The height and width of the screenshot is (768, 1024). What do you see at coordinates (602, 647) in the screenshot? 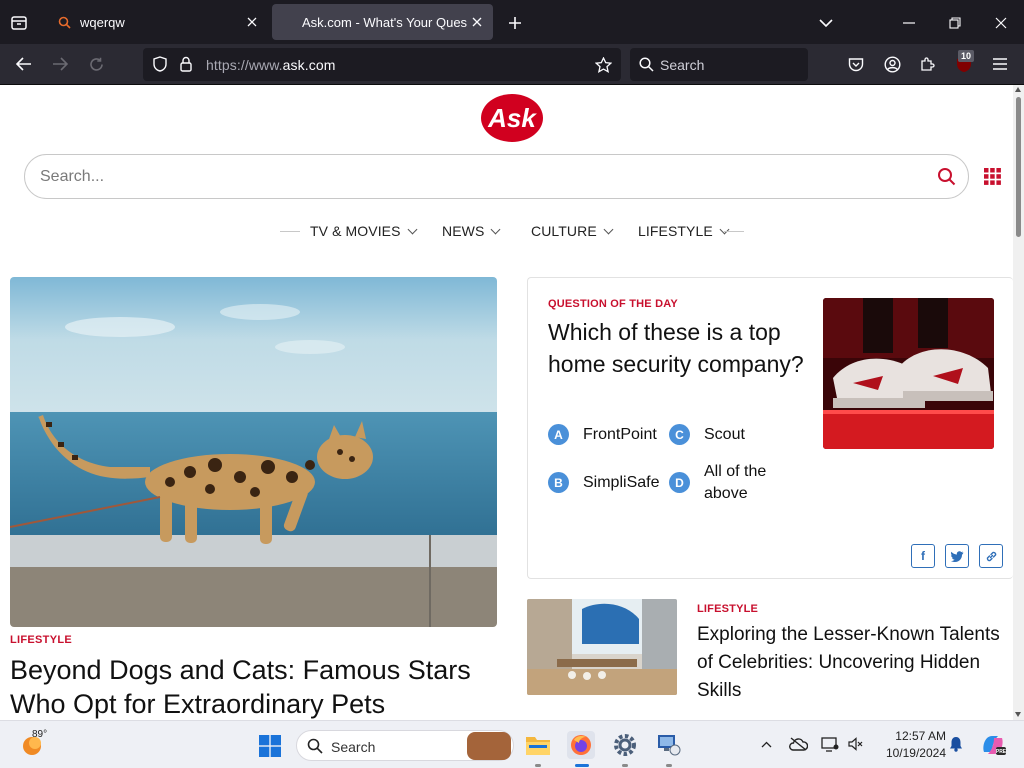
I see `article-thumbnail-image` at bounding box center [602, 647].